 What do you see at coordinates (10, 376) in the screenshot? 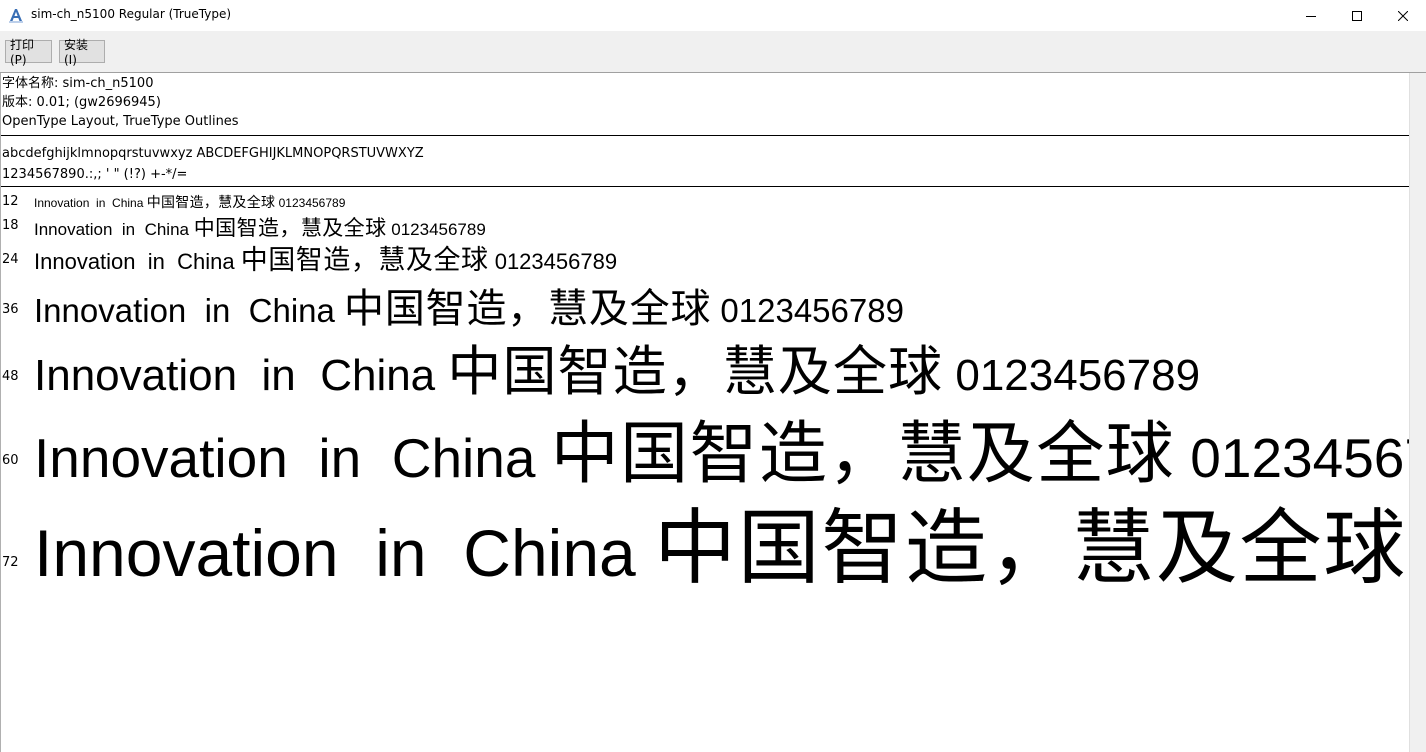
I see `size-label: 48` at bounding box center [10, 376].